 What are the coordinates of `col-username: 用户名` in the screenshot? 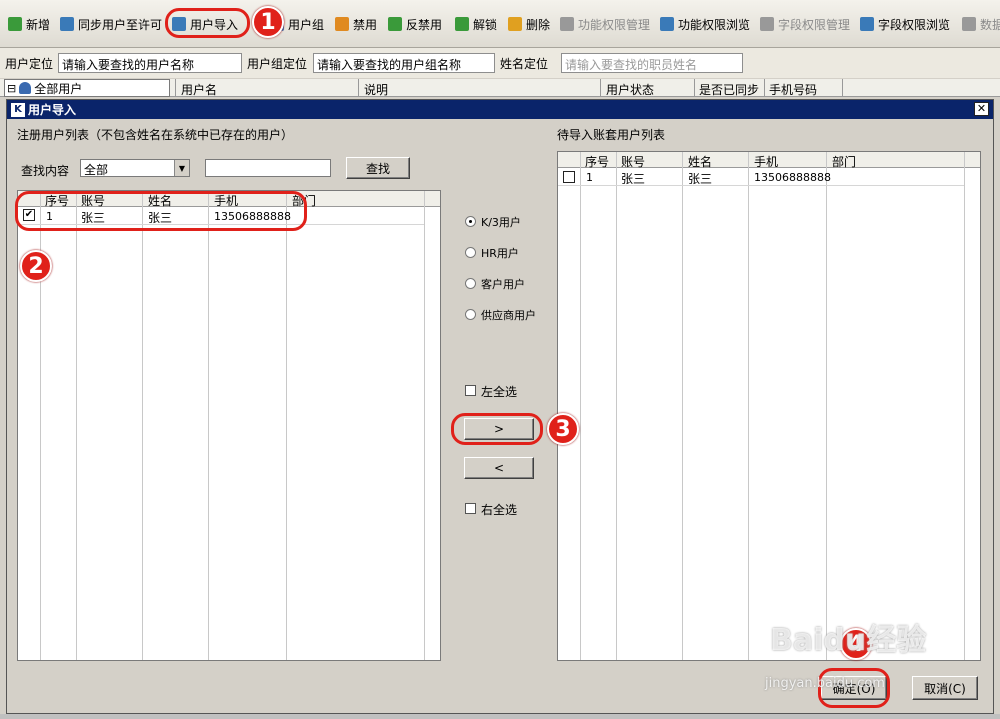 It's located at (199, 89).